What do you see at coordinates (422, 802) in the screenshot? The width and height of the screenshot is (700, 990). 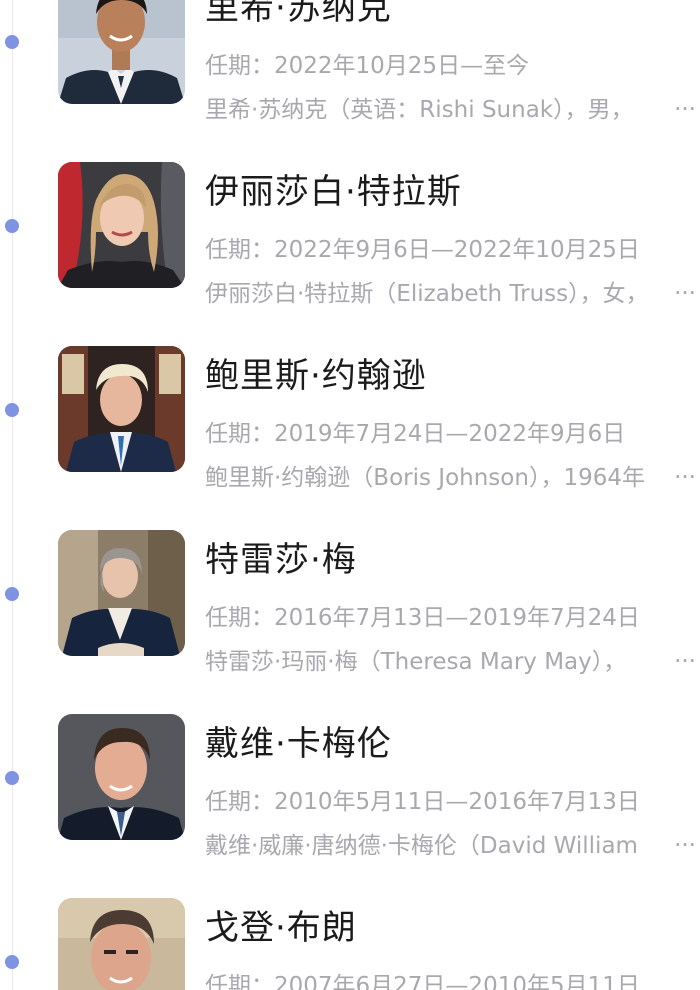 I see `entry-term: 任期：2010年5月11日—2016年7月13日` at bounding box center [422, 802].